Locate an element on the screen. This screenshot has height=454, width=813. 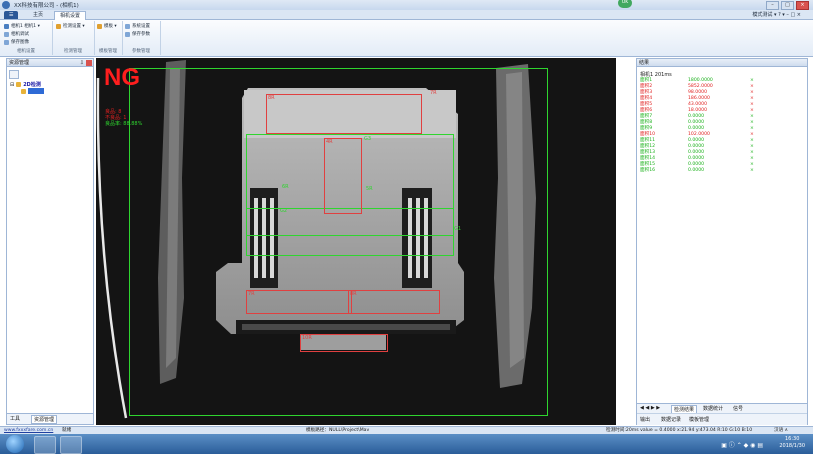
taskbar: ▣ ⓘ ⌃ ◆ ◉ ▤ 16:30 2018/1/30 is located at coordinates (406, 444).